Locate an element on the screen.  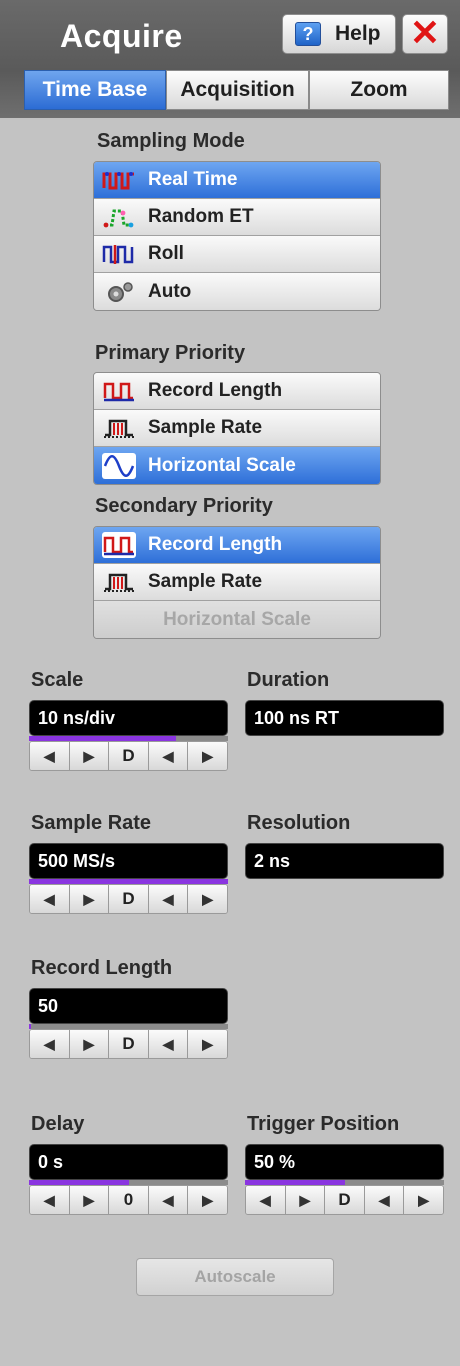
delay-coarse-up-button: ▶ is located at coordinates (89, 1200).